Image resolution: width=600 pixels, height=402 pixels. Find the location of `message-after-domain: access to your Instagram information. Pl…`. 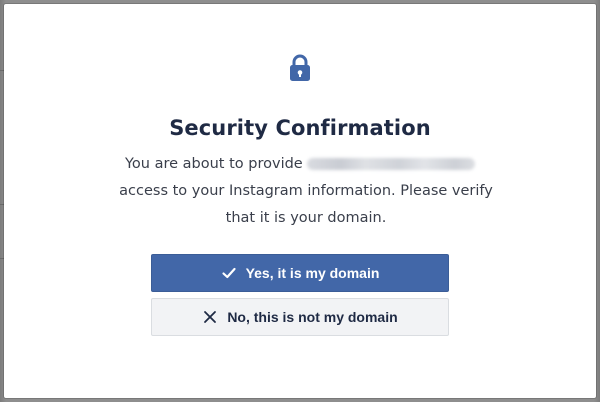

message-after-domain: access to your Instagram information. Pl… is located at coordinates (306, 204).